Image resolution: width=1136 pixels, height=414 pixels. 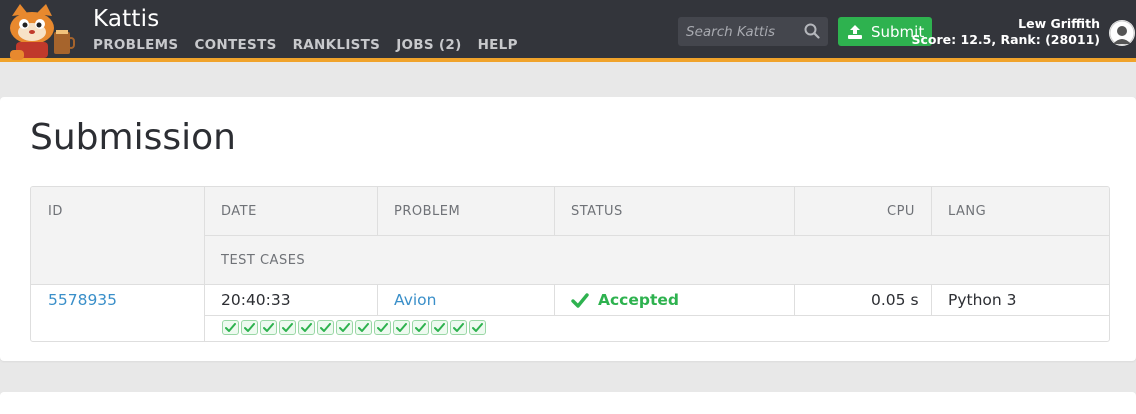 What do you see at coordinates (135, 45) in the screenshot?
I see `nav-problems: PROBLEMS` at bounding box center [135, 45].